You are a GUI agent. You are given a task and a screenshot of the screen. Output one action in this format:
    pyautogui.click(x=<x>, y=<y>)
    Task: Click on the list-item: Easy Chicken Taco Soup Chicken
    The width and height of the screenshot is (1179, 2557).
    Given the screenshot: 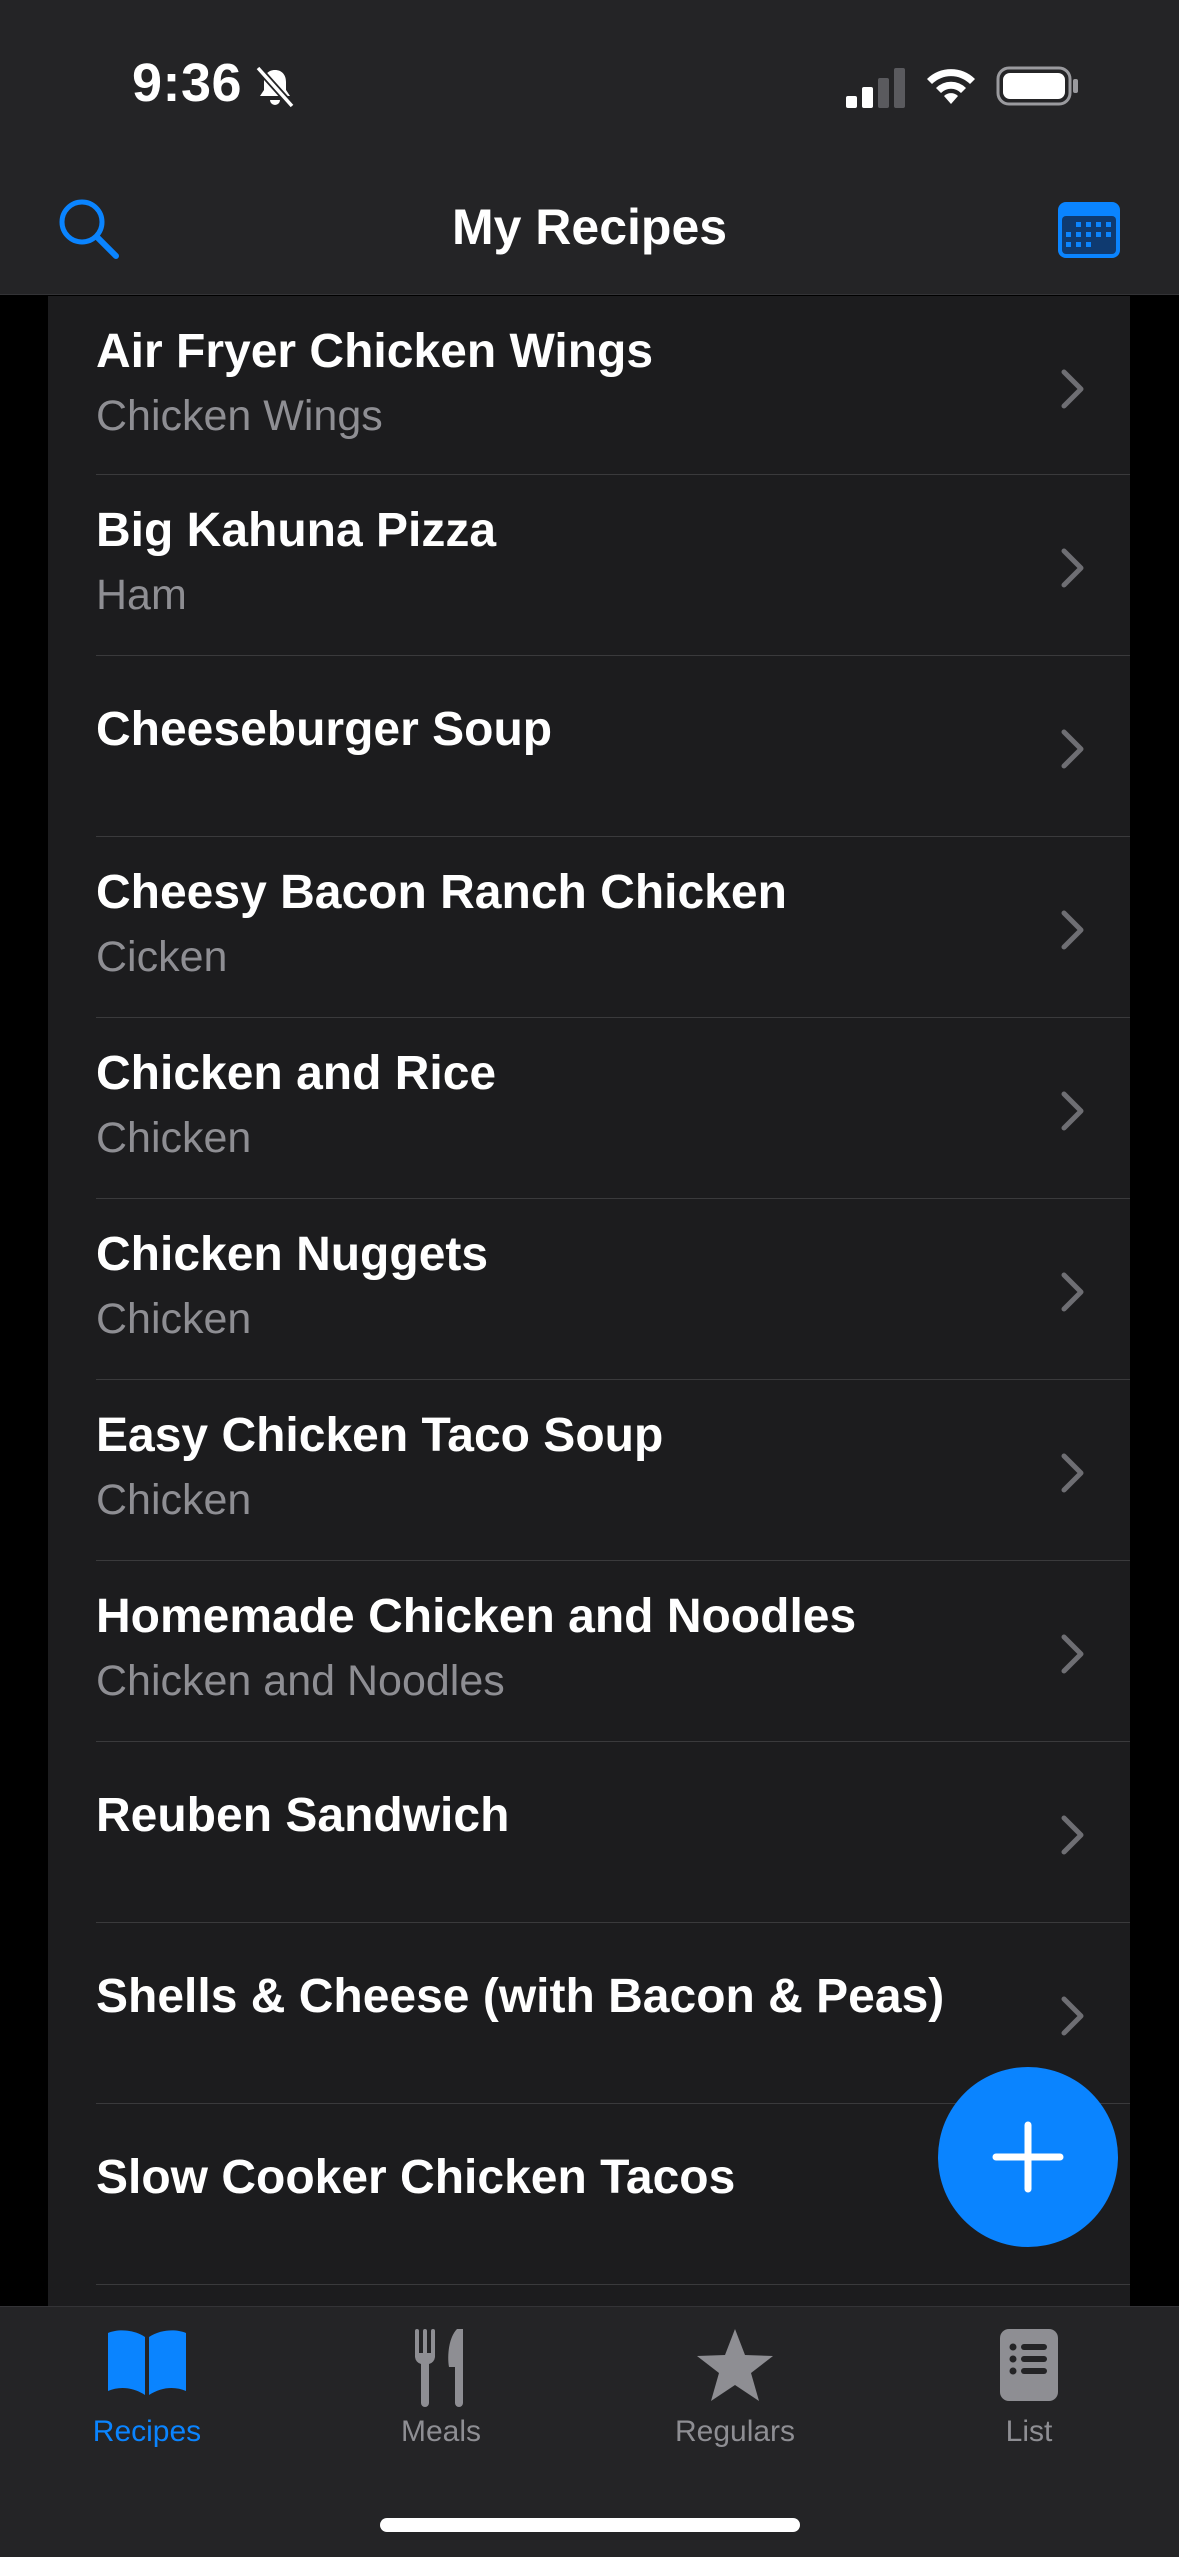 What is the action you would take?
    pyautogui.click(x=613, y=1470)
    